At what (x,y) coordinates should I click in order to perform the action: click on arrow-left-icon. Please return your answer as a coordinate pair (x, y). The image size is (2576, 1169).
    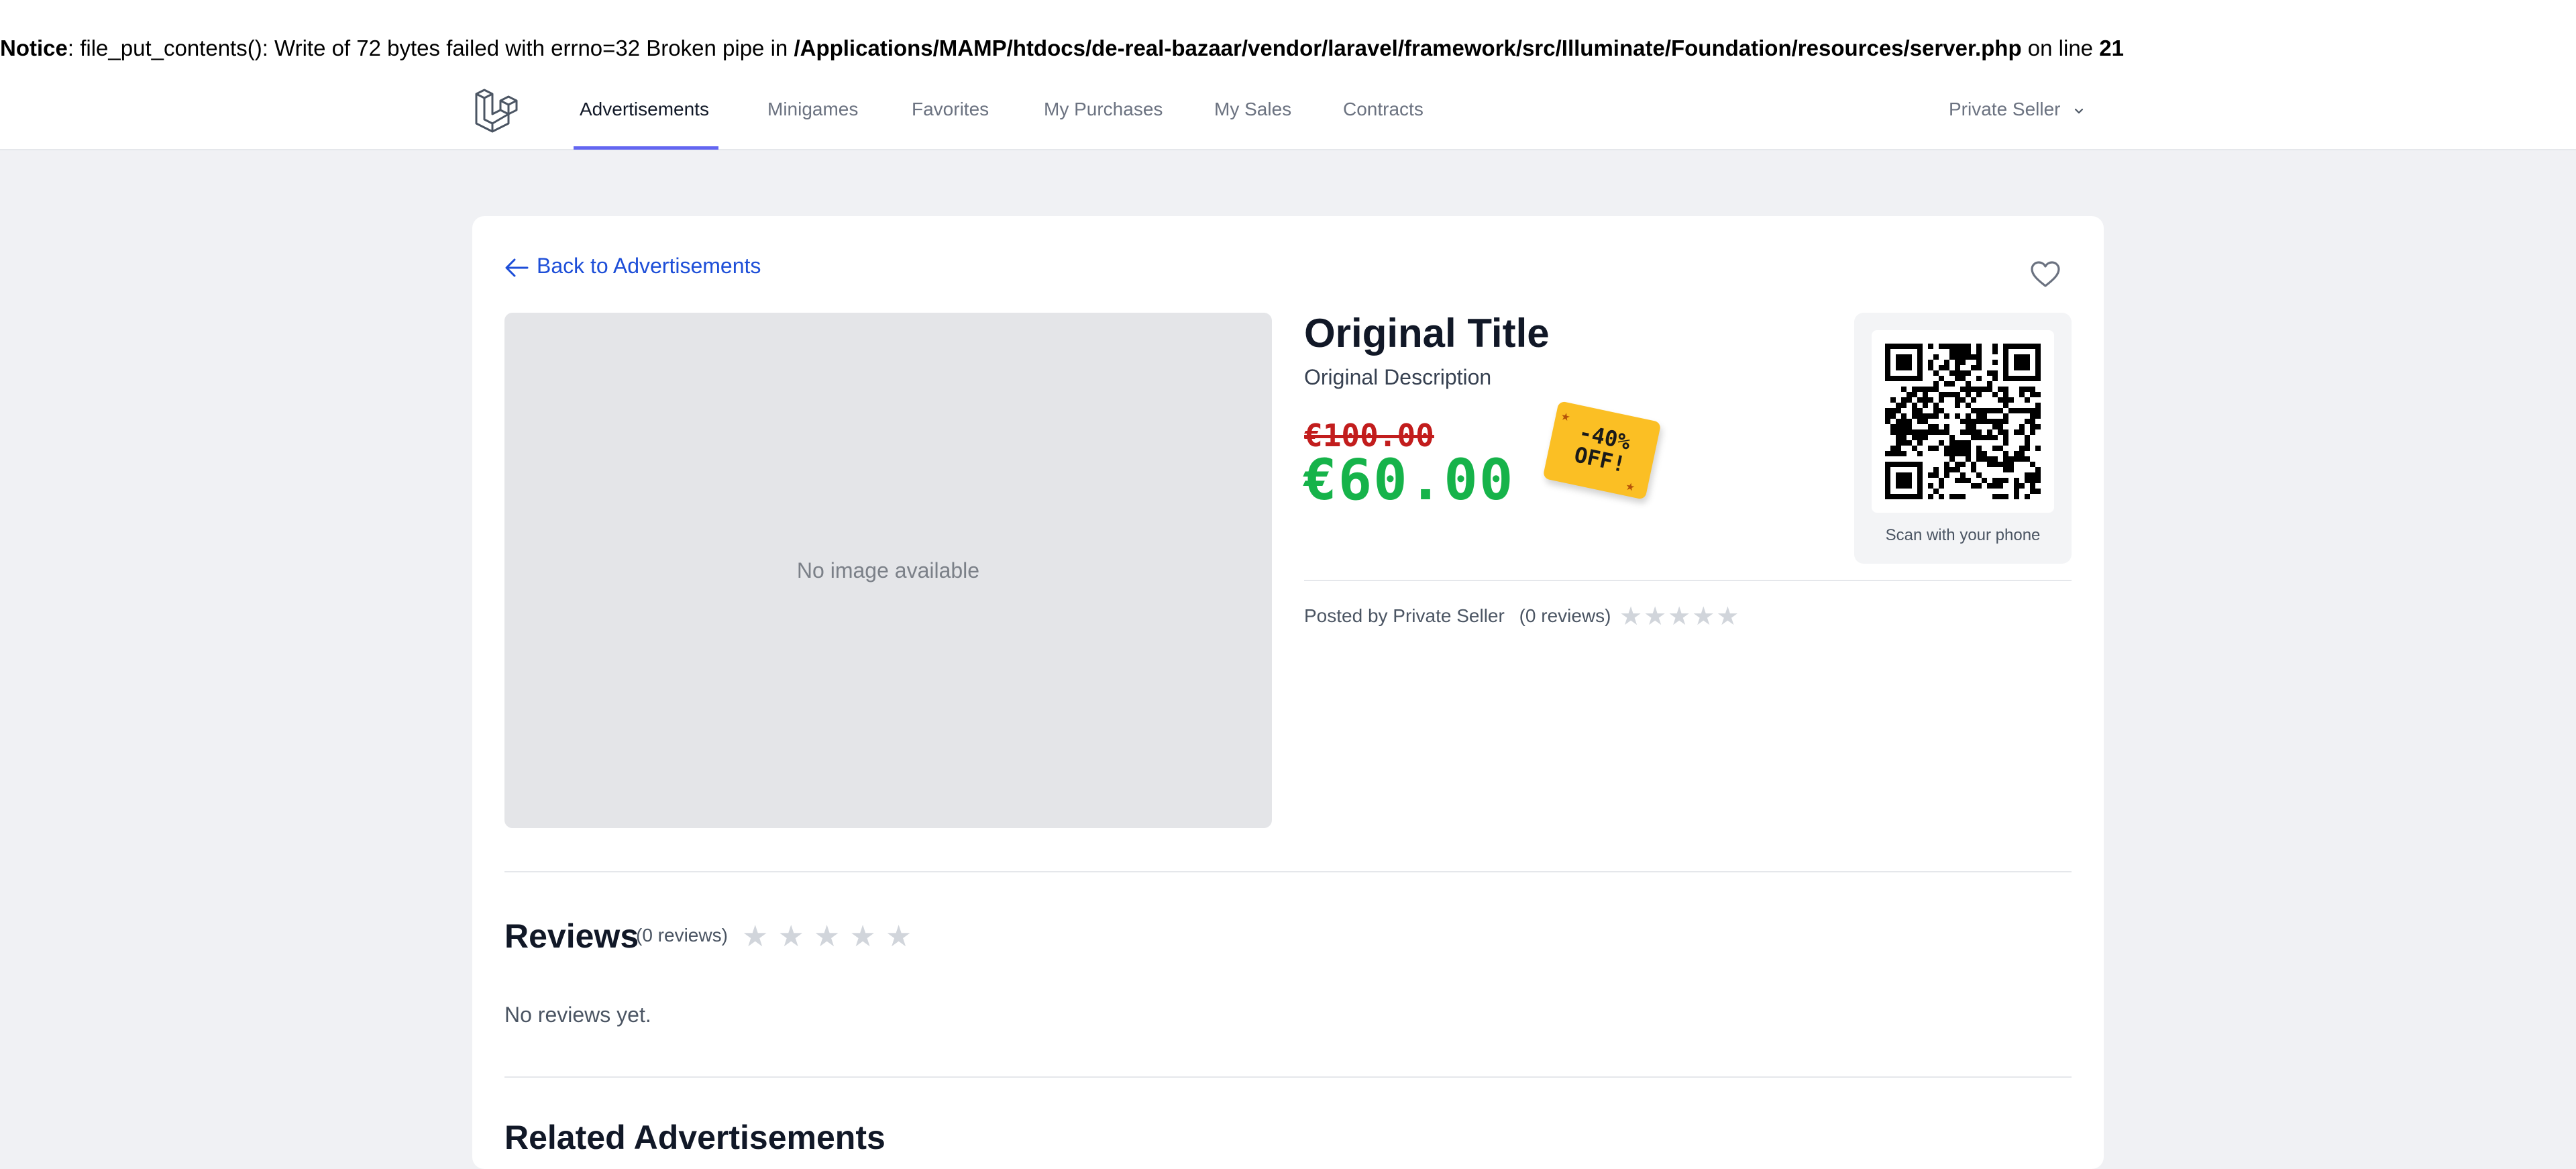
    Looking at the image, I should click on (517, 267).